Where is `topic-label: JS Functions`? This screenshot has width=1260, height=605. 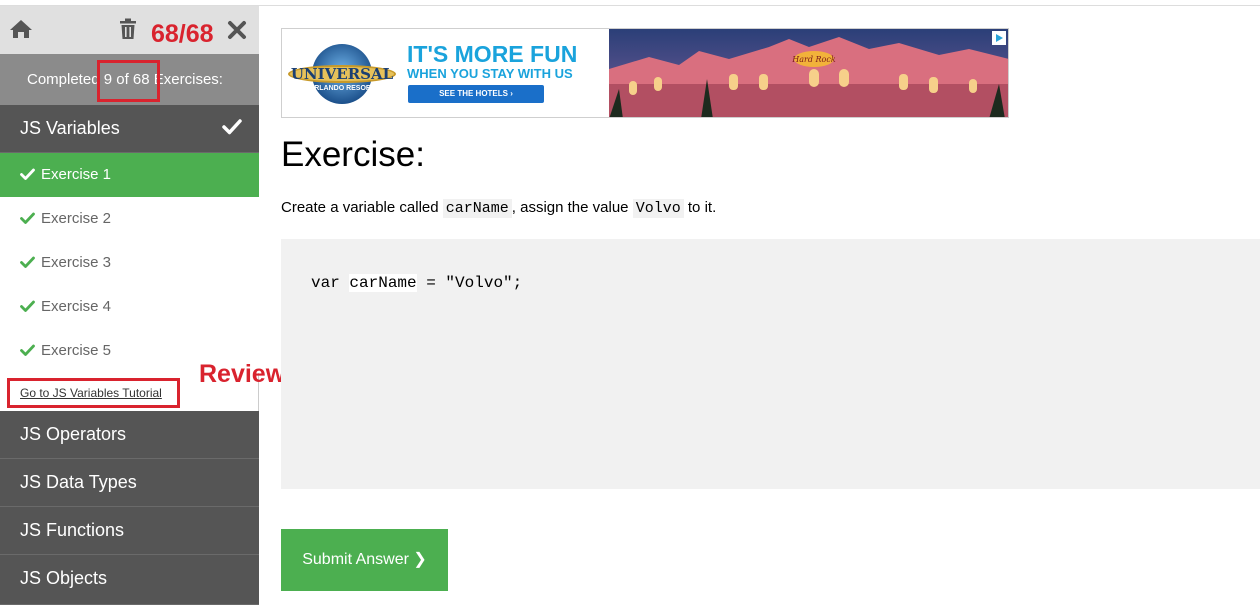 topic-label: JS Functions is located at coordinates (72, 530).